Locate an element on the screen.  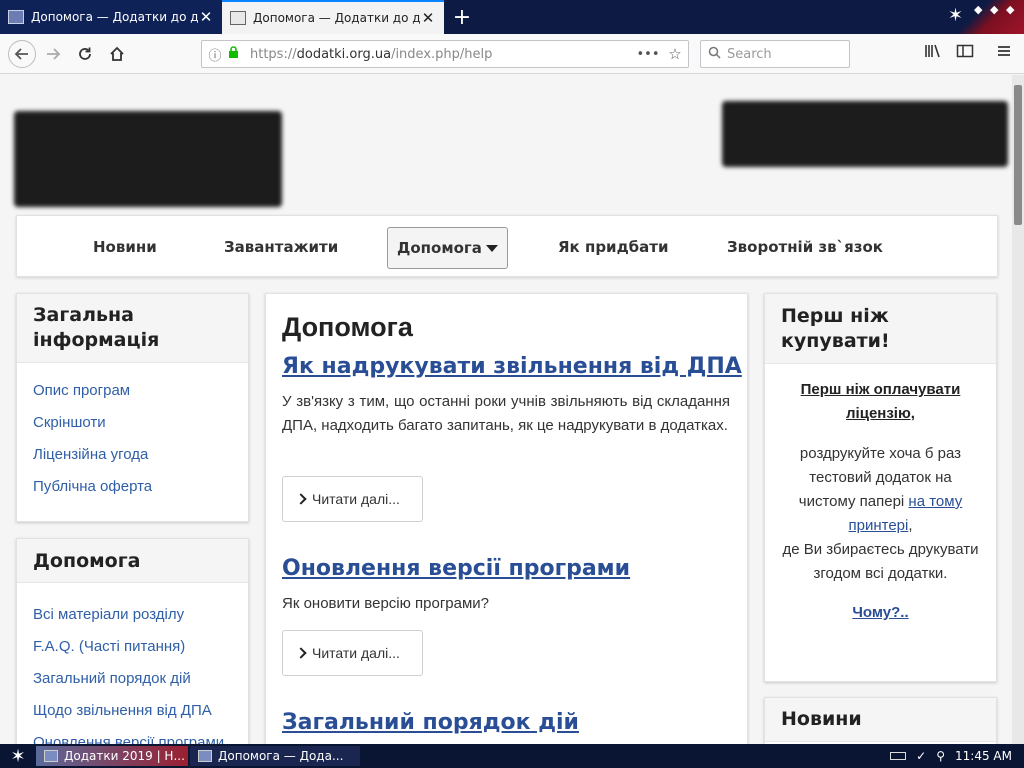
page-scrollbar is located at coordinates (1018, 409).